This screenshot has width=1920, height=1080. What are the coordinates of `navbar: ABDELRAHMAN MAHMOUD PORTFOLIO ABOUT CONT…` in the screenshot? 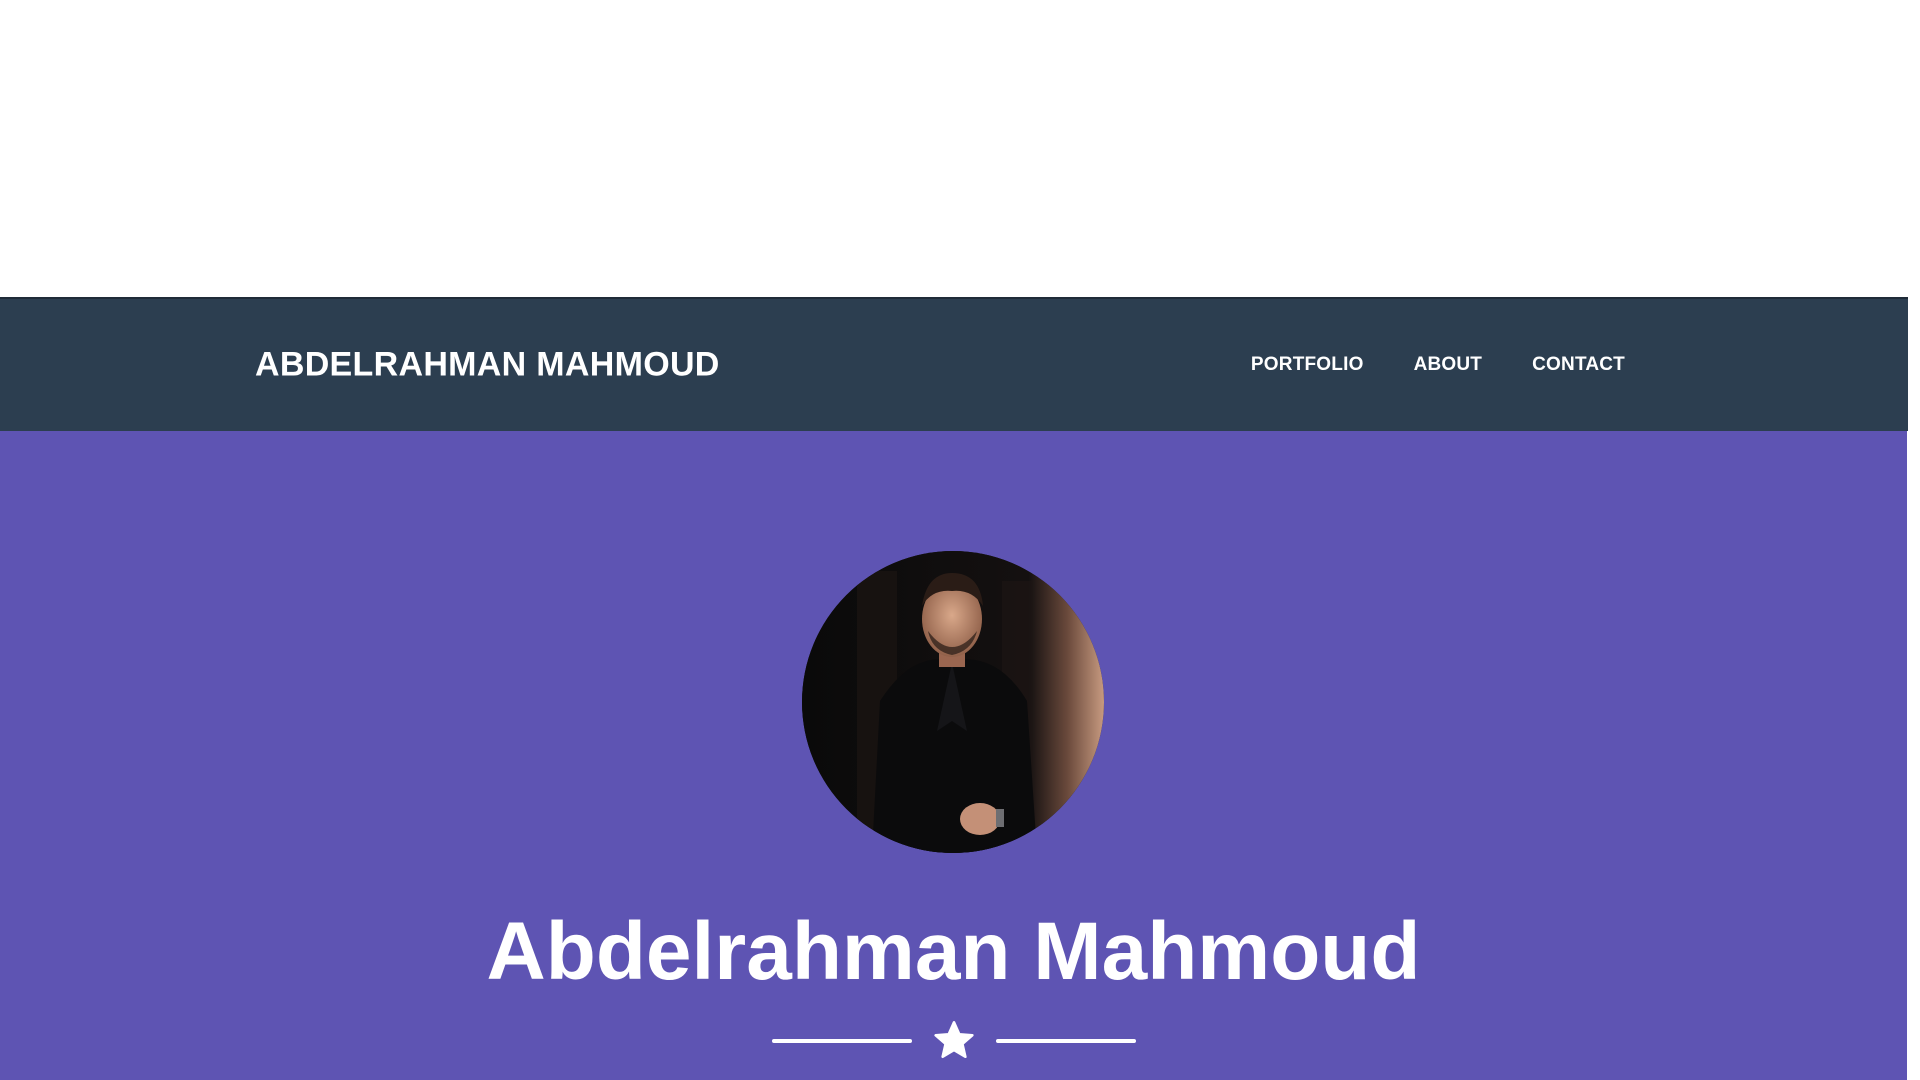 It's located at (954, 364).